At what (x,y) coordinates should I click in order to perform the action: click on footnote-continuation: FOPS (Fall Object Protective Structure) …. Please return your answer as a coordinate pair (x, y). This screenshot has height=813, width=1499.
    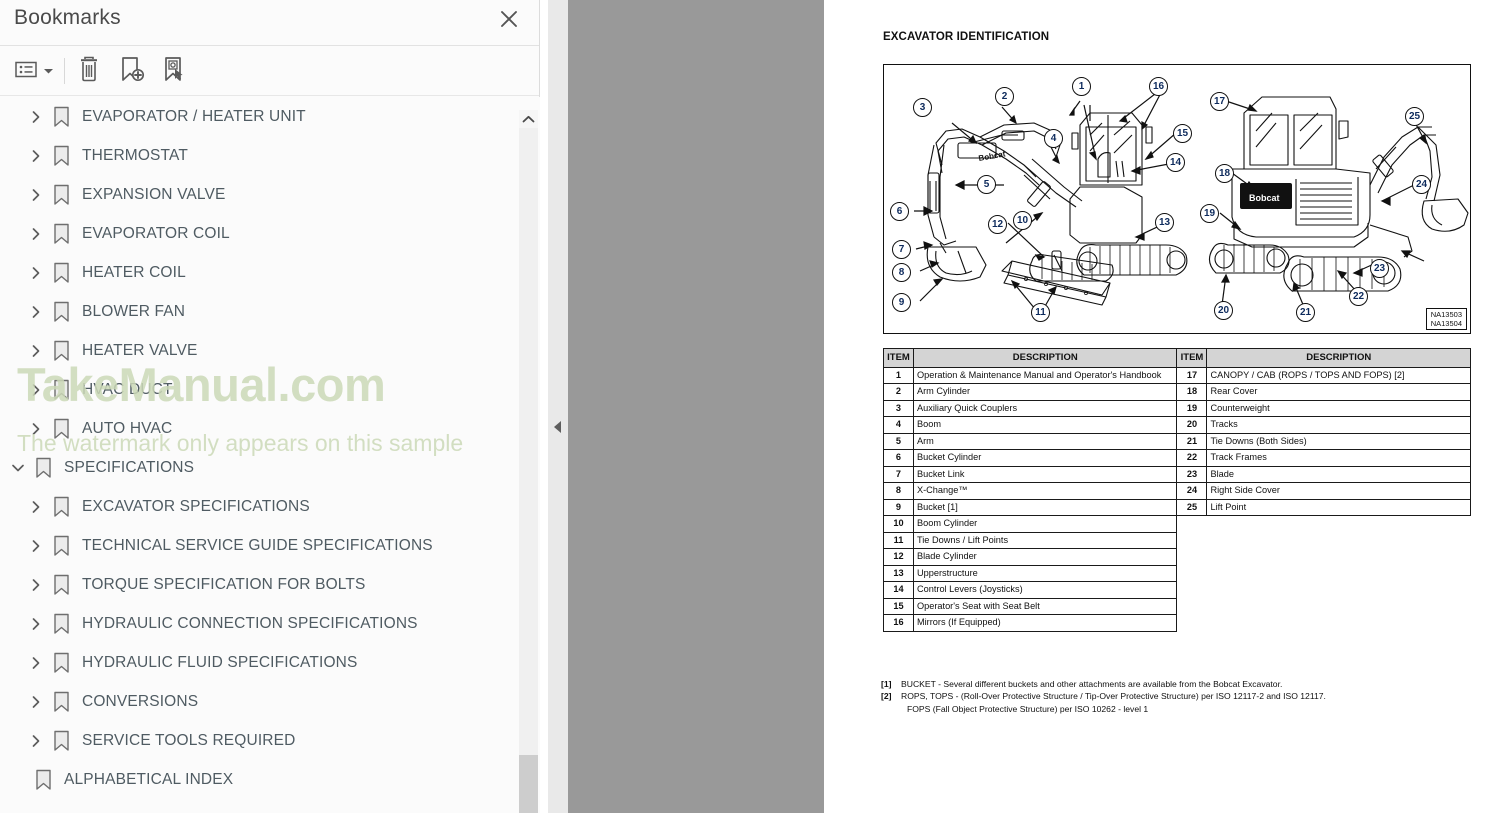
    Looking at the image, I should click on (1028, 708).